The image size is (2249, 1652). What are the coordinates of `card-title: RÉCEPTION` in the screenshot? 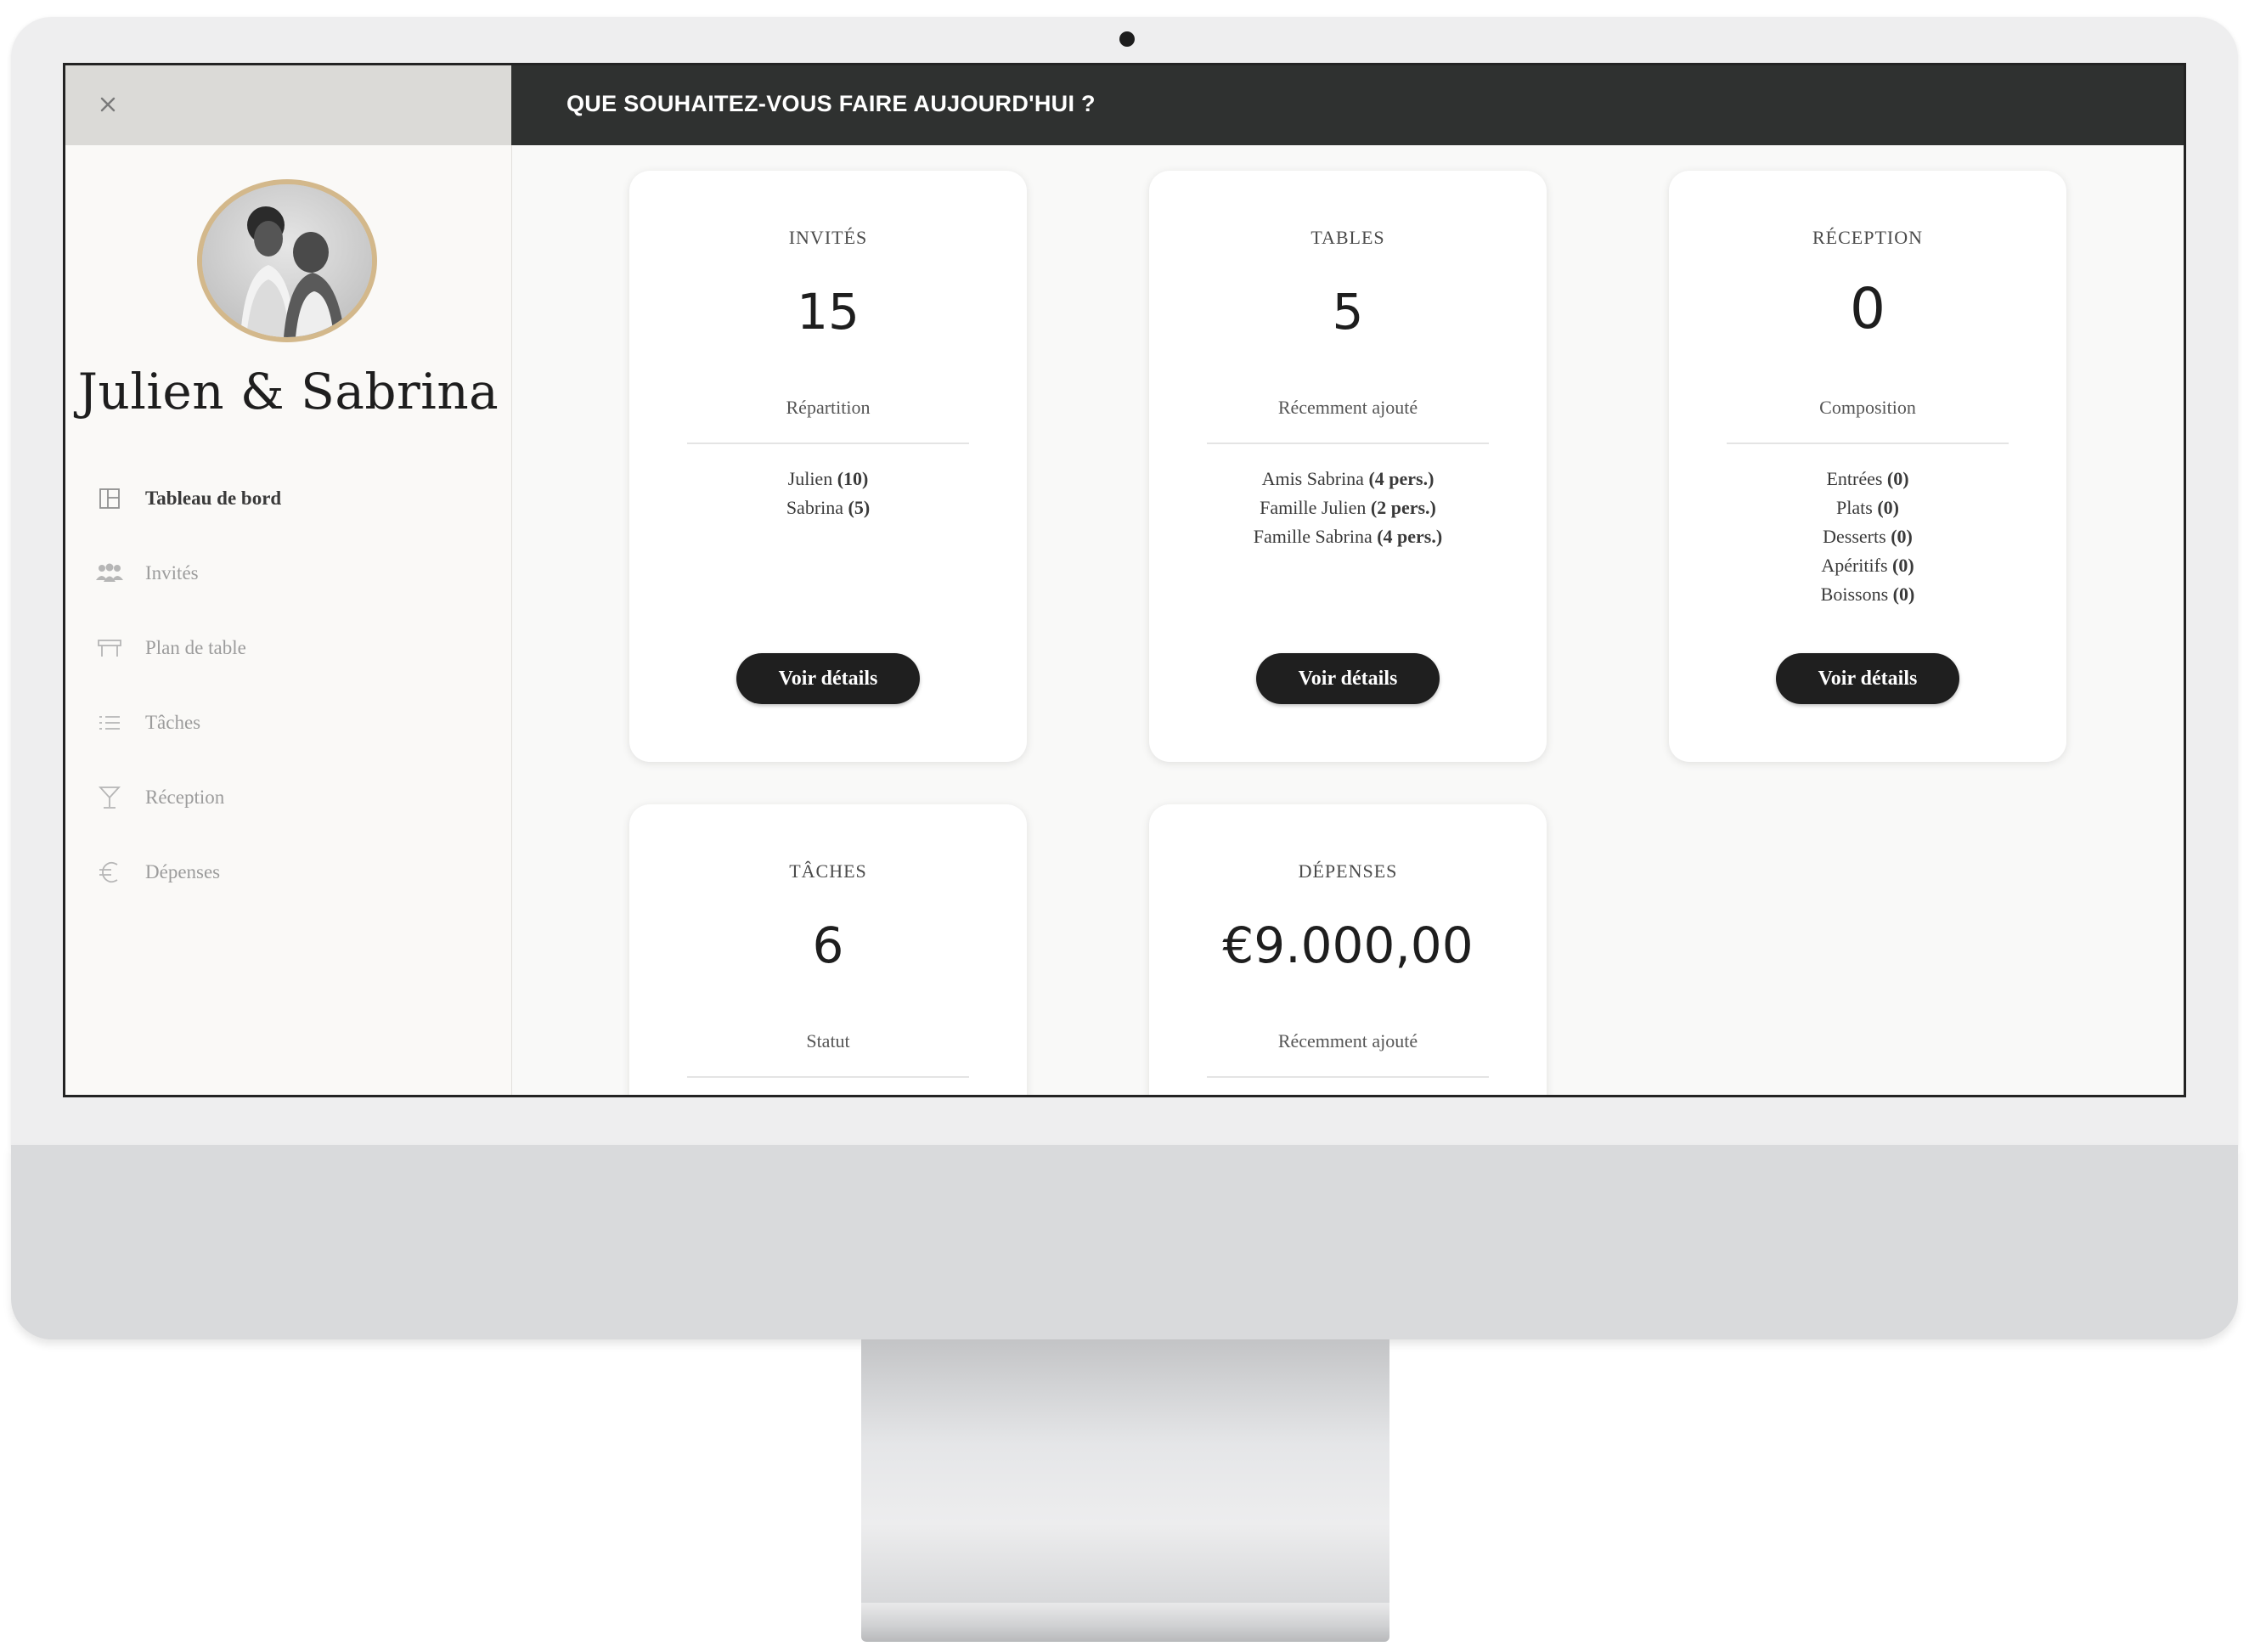 It's located at (1867, 237).